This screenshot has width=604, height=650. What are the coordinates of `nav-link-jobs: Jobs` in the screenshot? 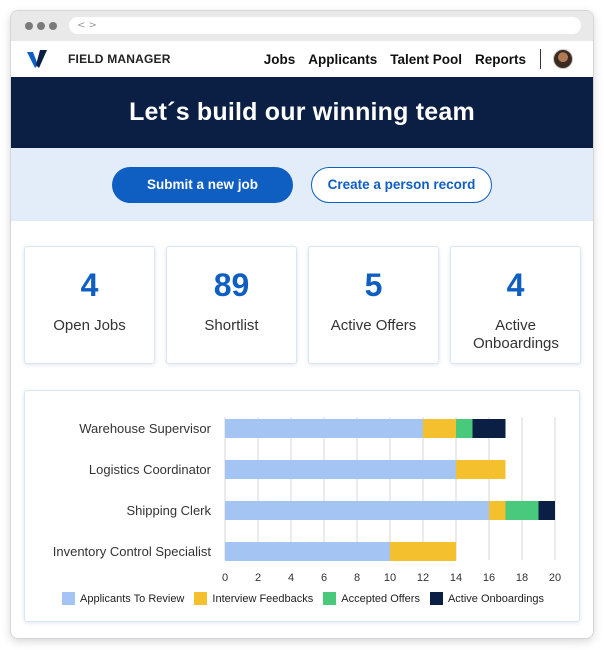 It's located at (280, 59).